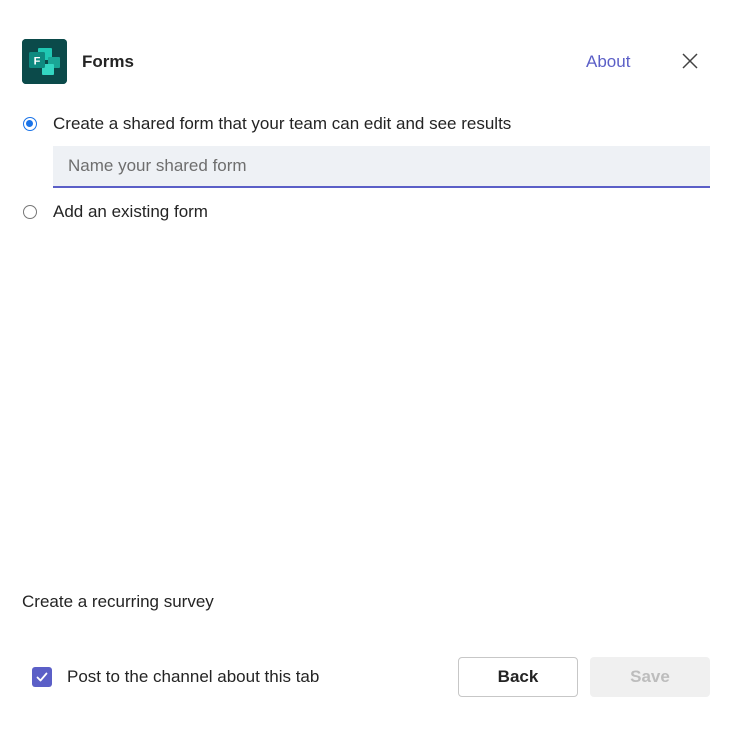 This screenshot has height=738, width=733. I want to click on checkmark-icon, so click(42, 677).